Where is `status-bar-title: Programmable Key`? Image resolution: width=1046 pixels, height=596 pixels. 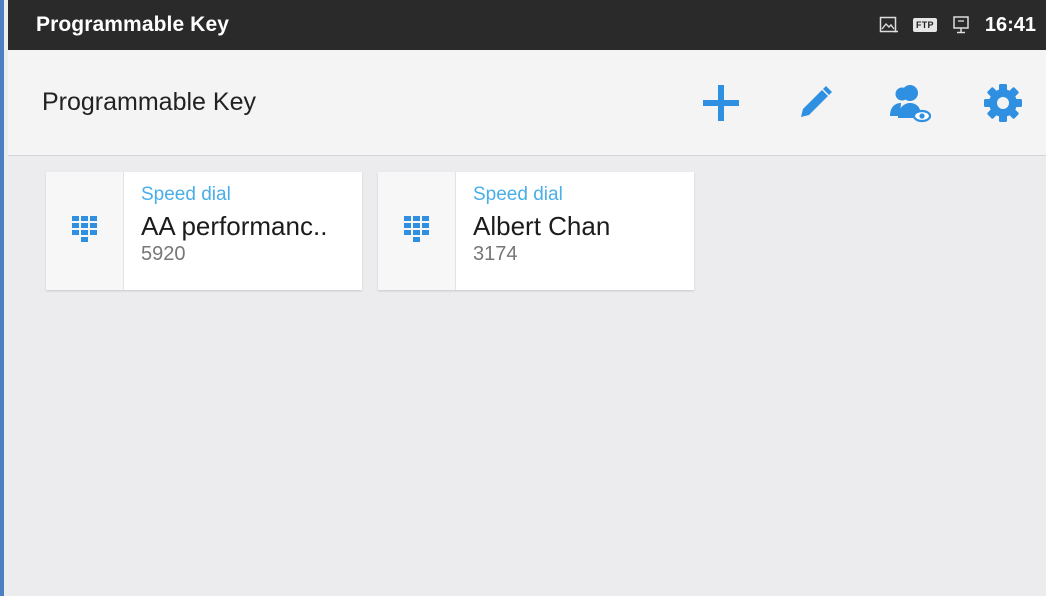 status-bar-title: Programmable Key is located at coordinates (133, 24).